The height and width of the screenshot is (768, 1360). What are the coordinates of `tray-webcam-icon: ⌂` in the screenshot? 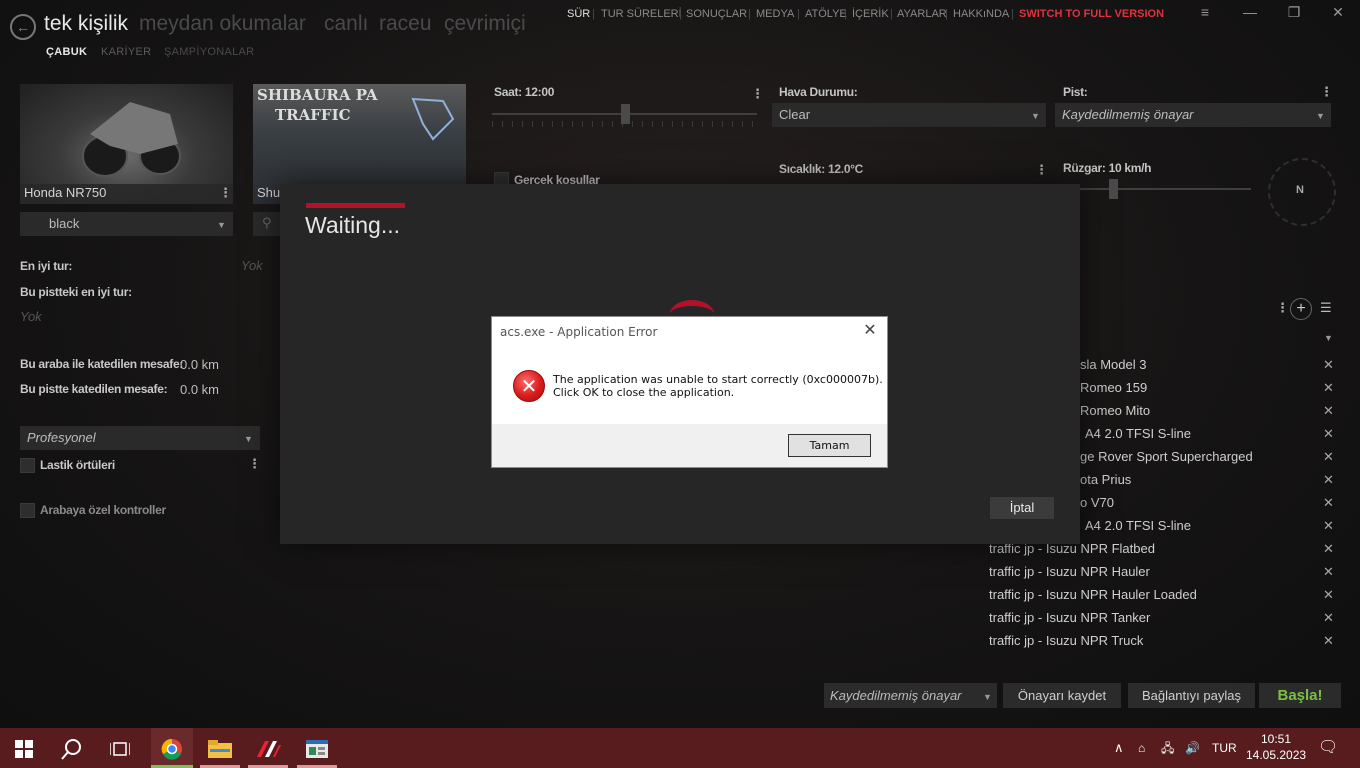 It's located at (1141, 748).